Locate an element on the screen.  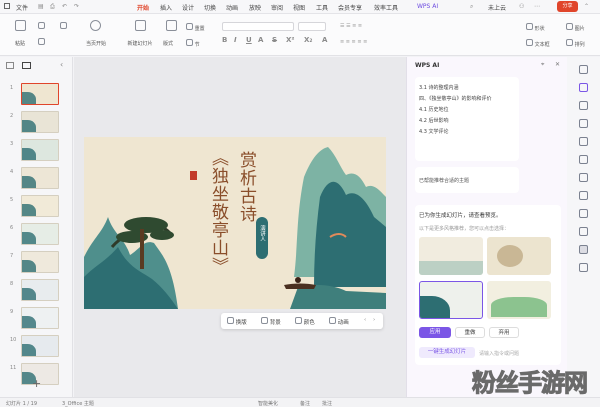
tab-wps-ai: WPS AI is located at coordinates (427, 6).